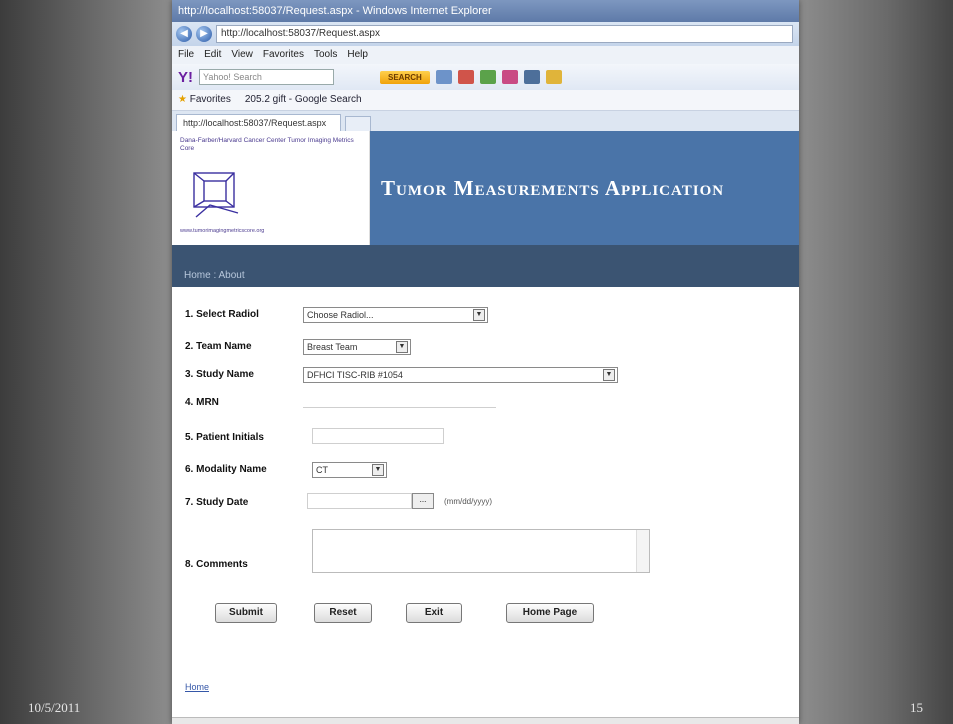 The image size is (953, 724). Describe the element at coordinates (355, 375) in the screenshot. I see `study-name-value: DFHCI TISC-RIB #1054` at that location.